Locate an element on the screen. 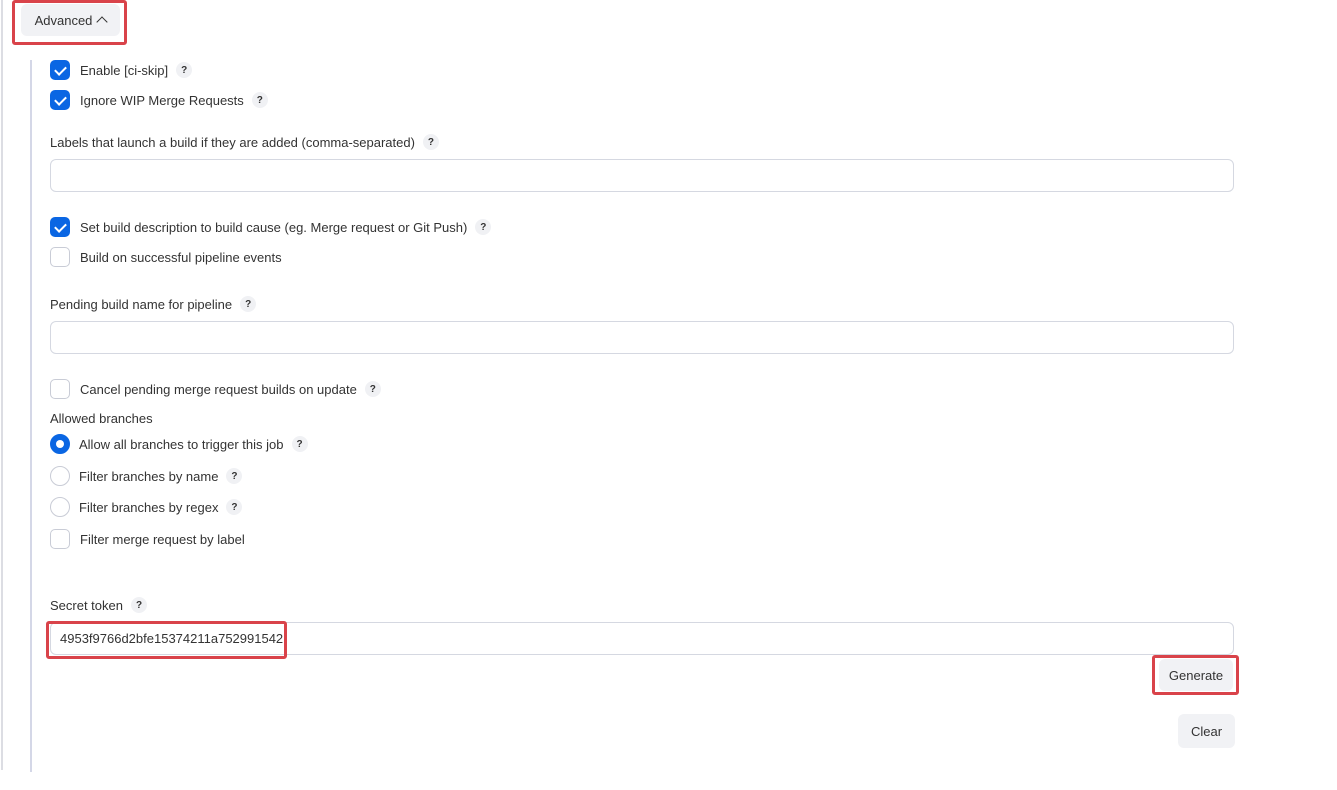 The image size is (1337, 790). cancel-pending-checkbox is located at coordinates (60, 389).